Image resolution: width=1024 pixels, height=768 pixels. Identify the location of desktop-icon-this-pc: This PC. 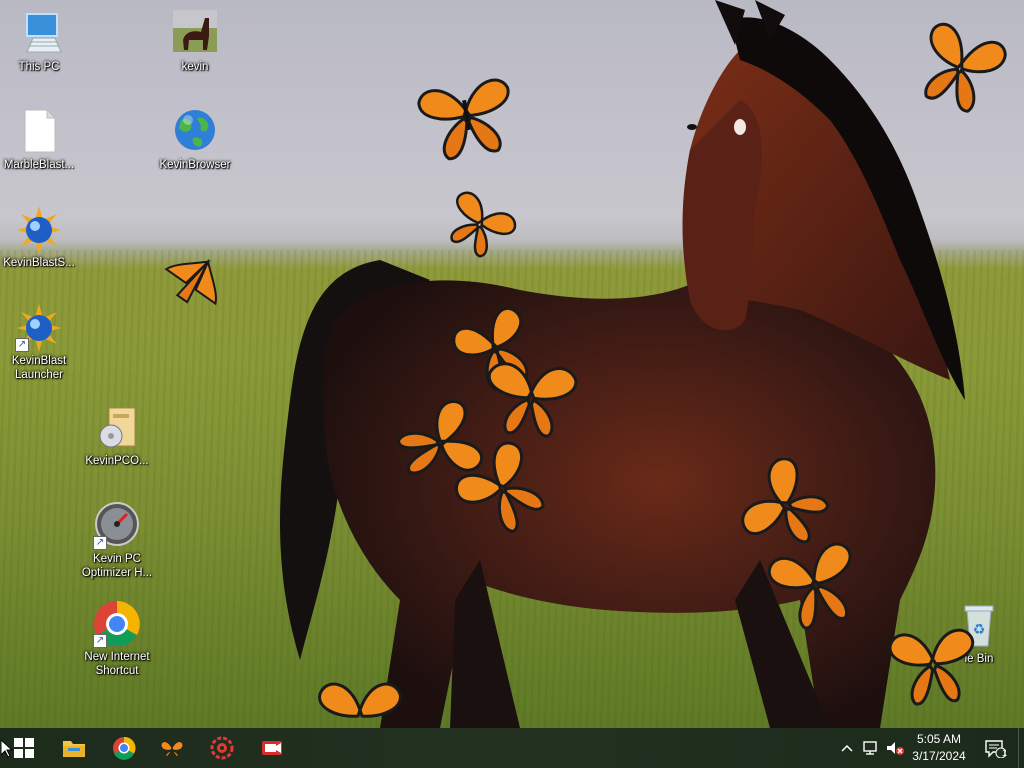
(39, 42).